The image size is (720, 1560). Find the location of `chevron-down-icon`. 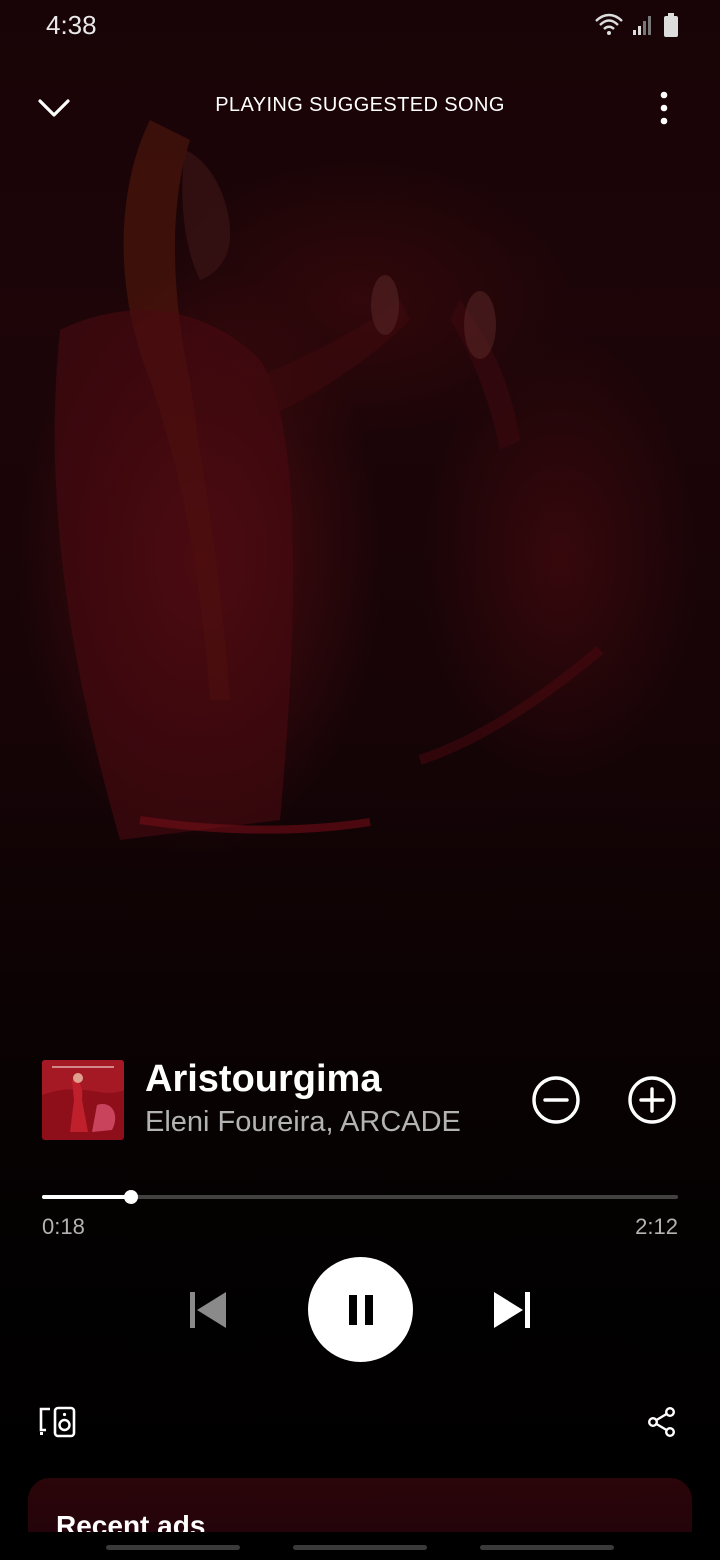

chevron-down-icon is located at coordinates (54, 108).